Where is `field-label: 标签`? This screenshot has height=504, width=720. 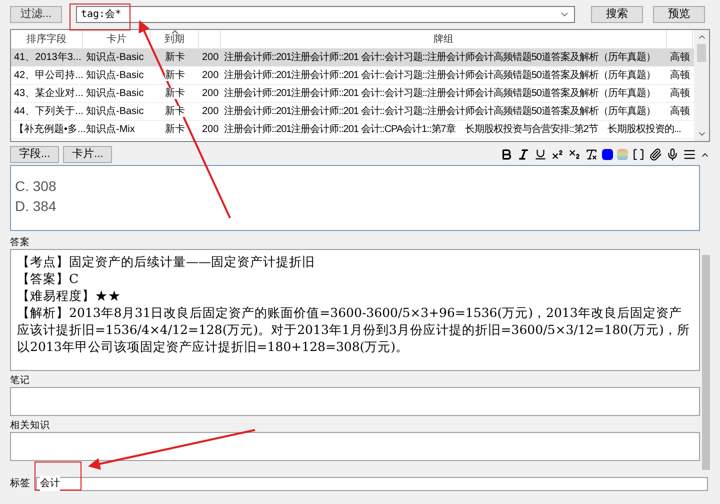 field-label: 标签 is located at coordinates (20, 483).